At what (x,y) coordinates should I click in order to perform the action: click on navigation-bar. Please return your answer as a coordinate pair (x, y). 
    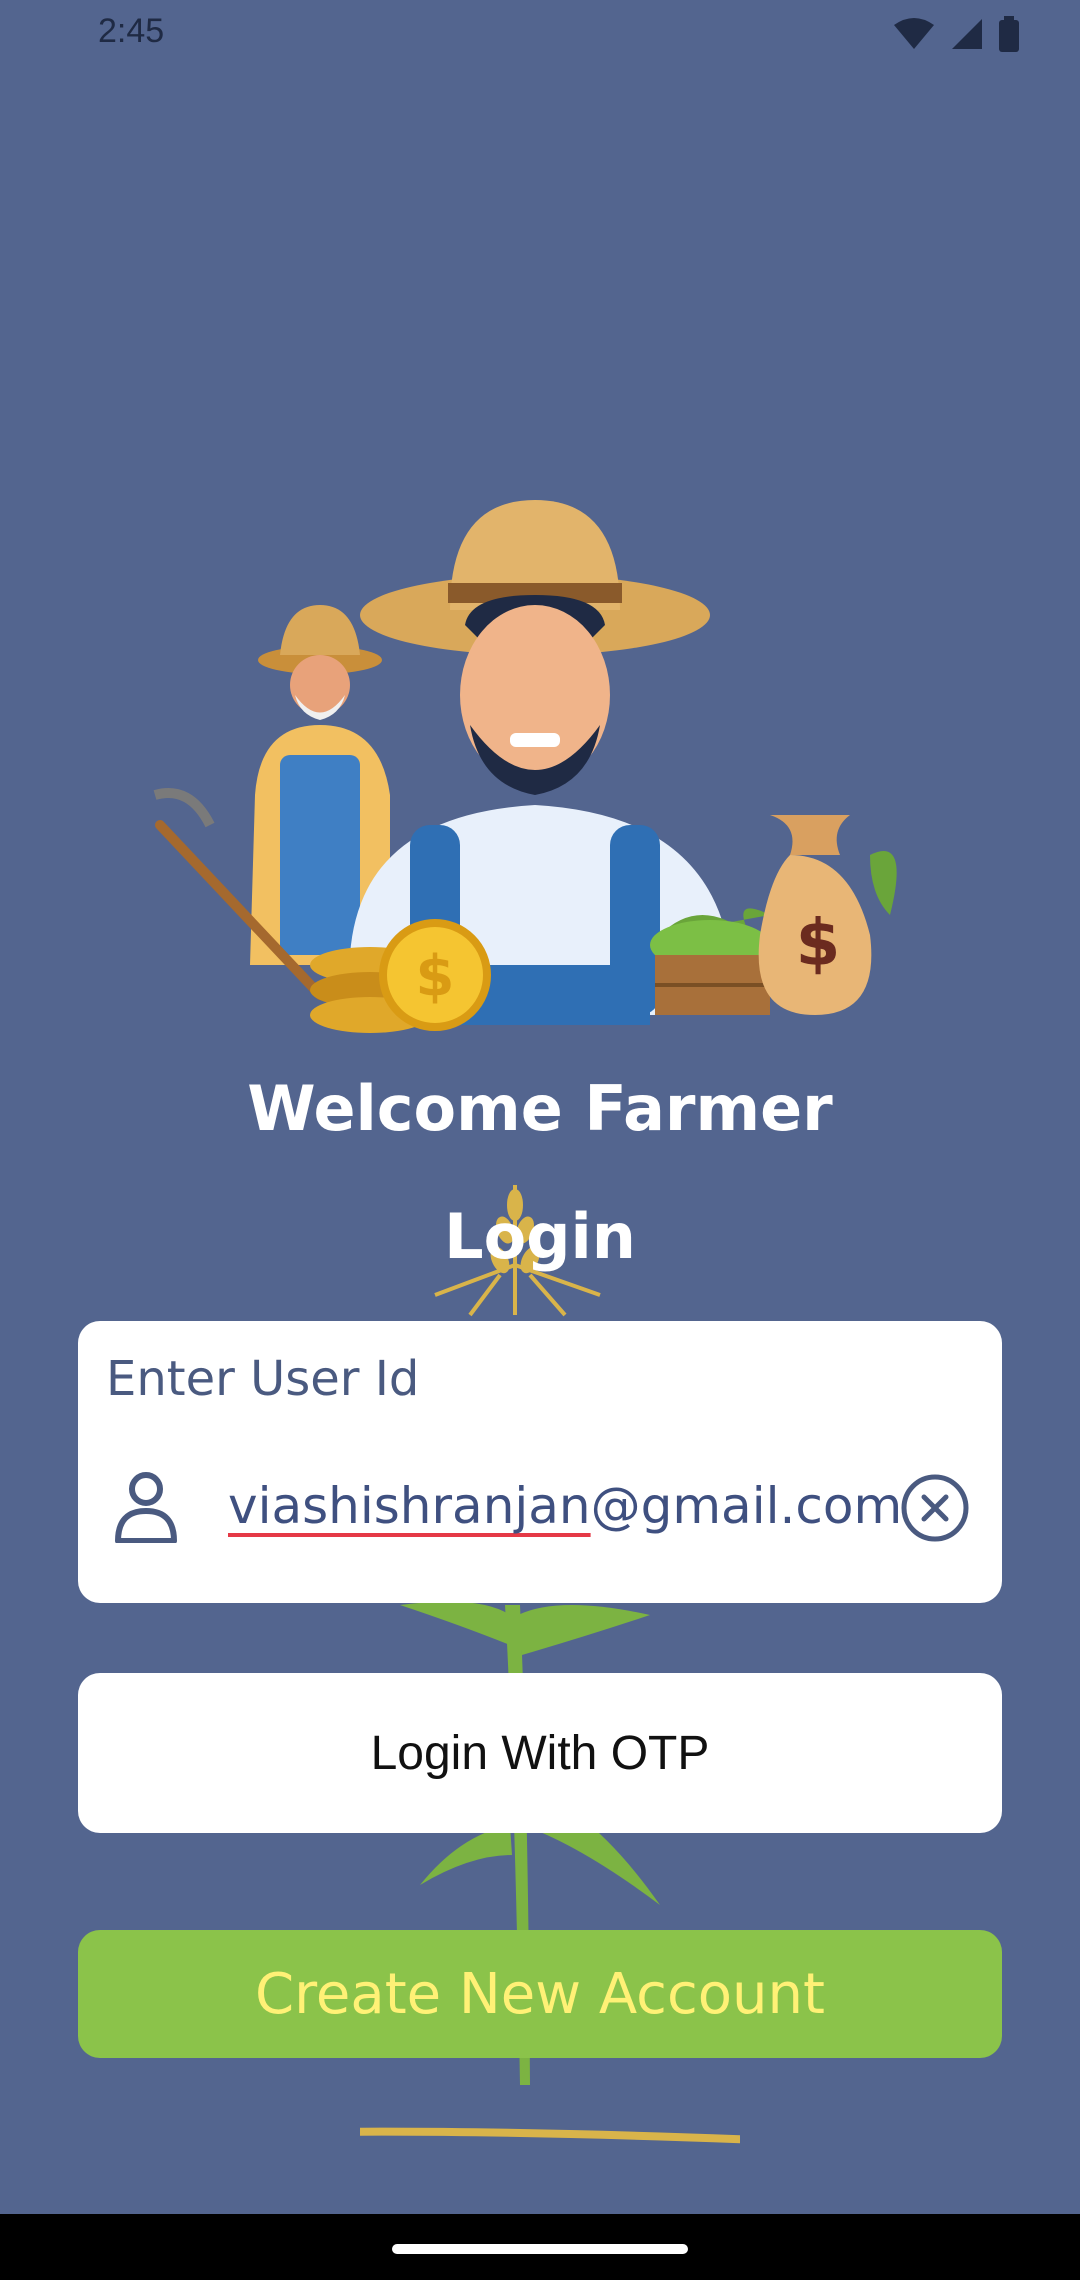
    Looking at the image, I should click on (540, 2247).